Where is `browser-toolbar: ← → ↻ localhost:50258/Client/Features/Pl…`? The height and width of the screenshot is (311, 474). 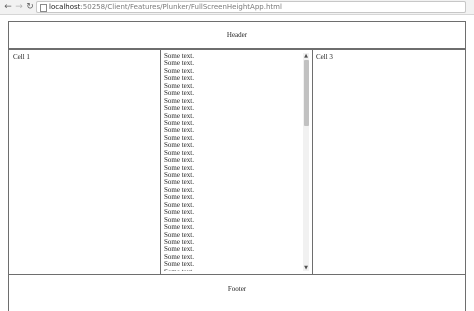 browser-toolbar: ← → ↻ localhost:50258/Client/Features/Pl… is located at coordinates (237, 7).